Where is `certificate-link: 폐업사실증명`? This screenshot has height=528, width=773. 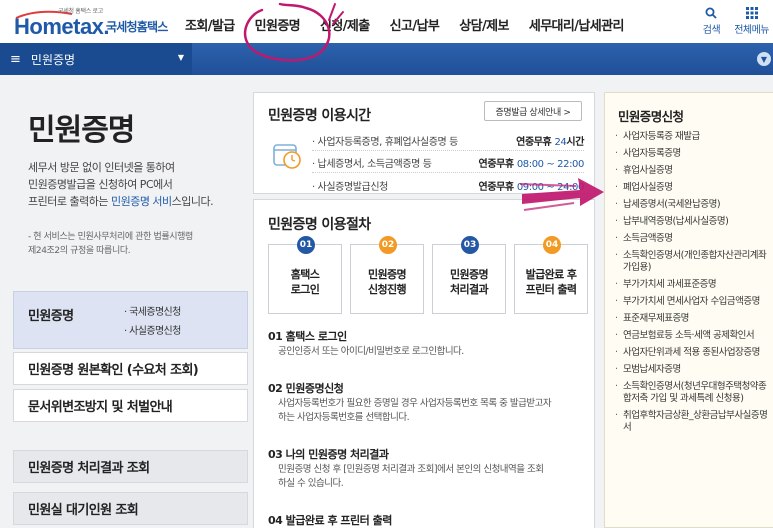 certificate-link: 폐업사실증명 is located at coordinates (694, 188).